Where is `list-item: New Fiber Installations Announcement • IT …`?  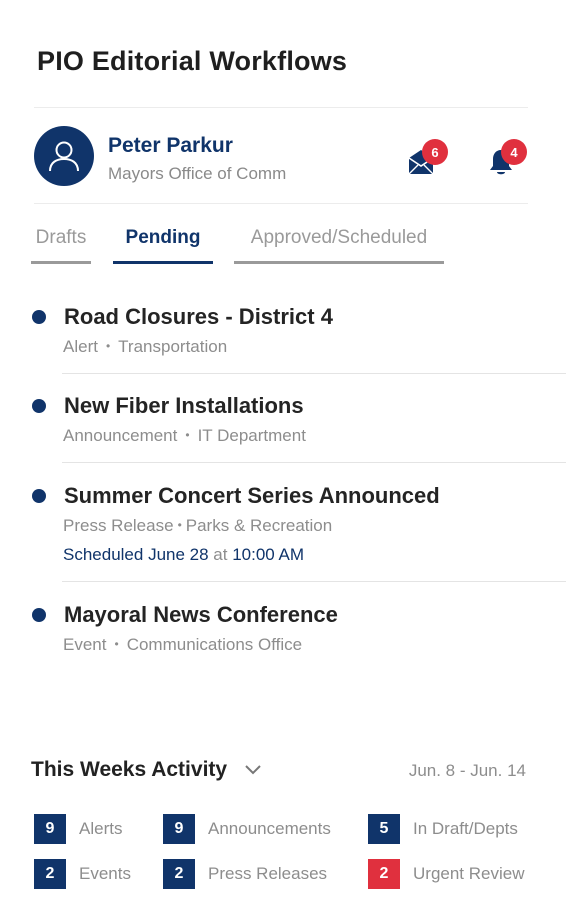 list-item: New Fiber Installations Announcement • IT … is located at coordinates (283, 426).